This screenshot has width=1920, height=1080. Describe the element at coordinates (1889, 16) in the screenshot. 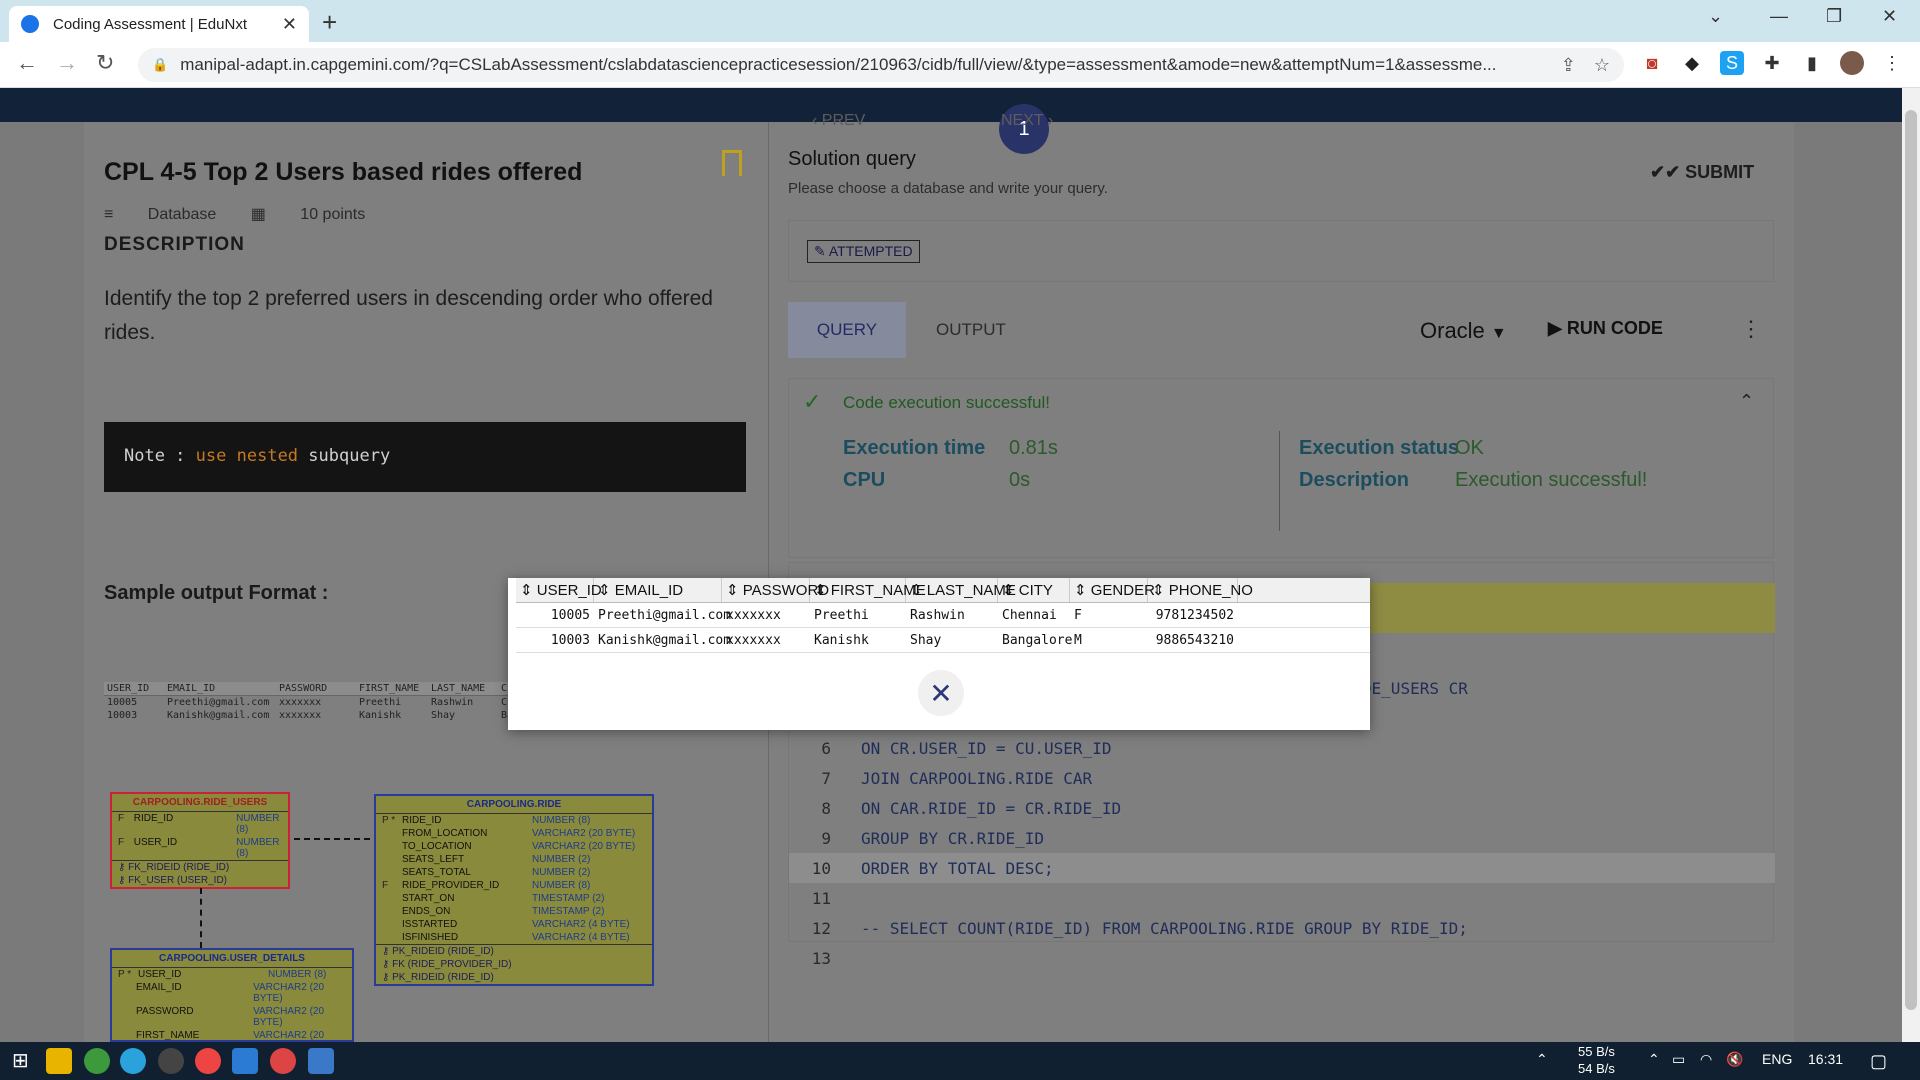

I see `close-window-icon: ✕` at that location.